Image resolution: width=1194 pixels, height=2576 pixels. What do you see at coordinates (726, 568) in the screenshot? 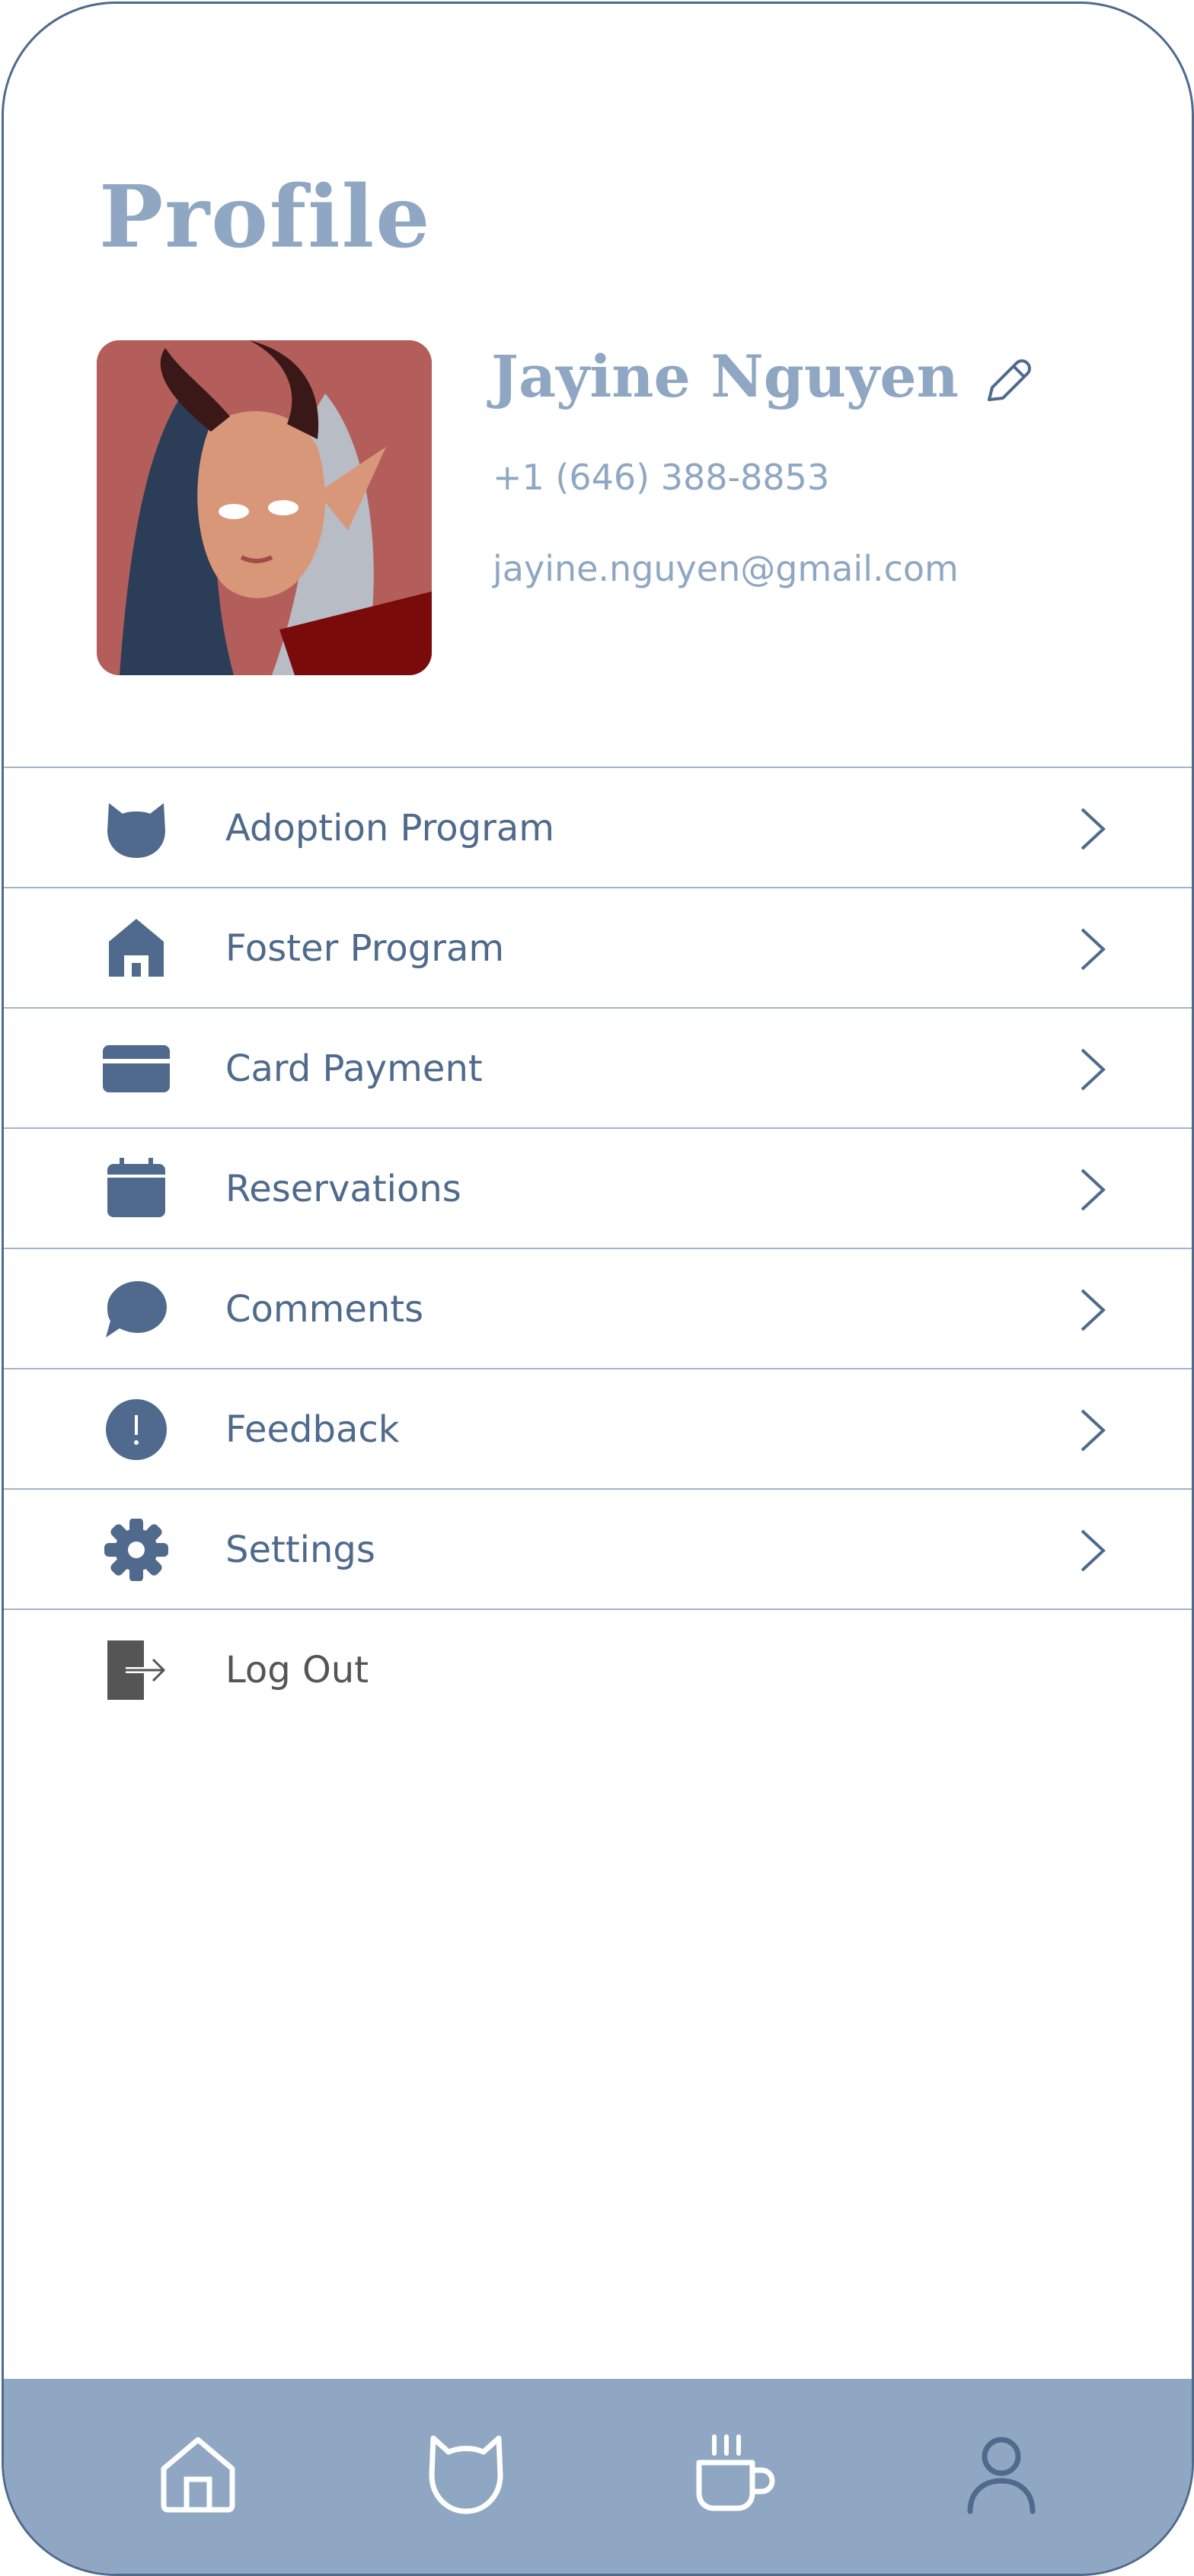
I see `user-email: jayine.nguyen@gmail.com` at bounding box center [726, 568].